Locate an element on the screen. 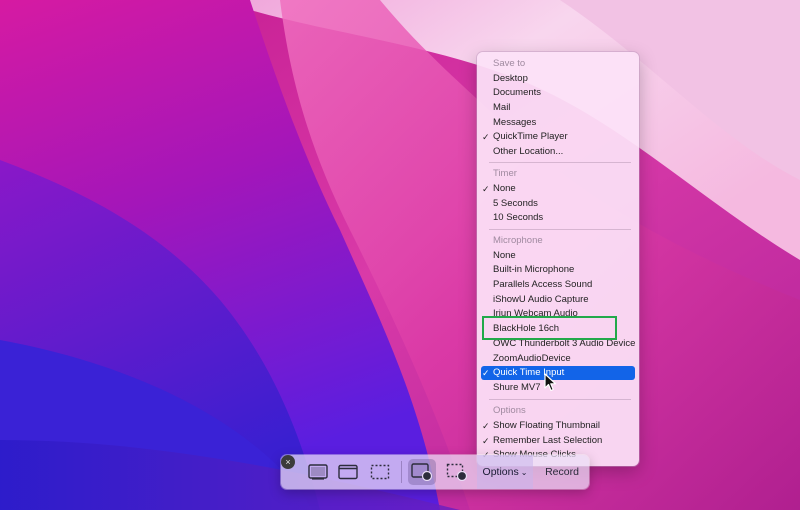 The width and height of the screenshot is (800, 510). menu-item-label: Shure MV7 is located at coordinates (517, 387).